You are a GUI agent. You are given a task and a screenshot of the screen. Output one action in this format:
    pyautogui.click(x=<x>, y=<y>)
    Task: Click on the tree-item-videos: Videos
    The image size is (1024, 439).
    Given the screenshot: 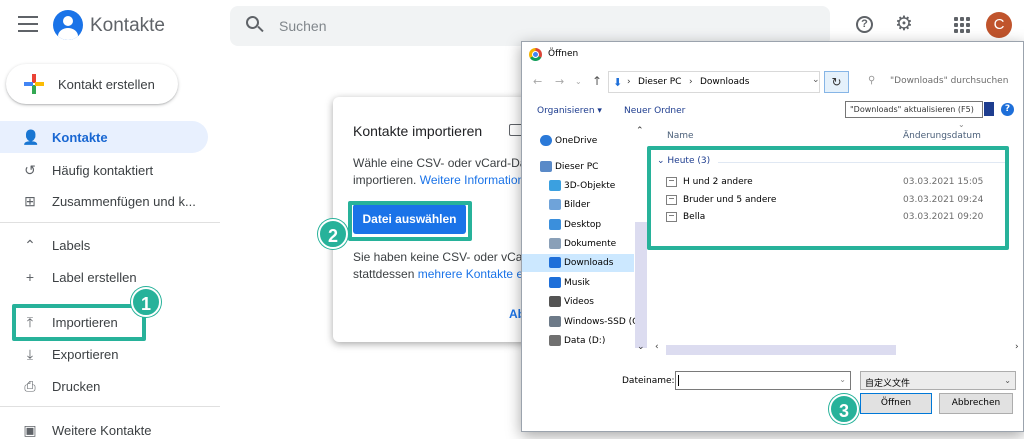 What is the action you would take?
    pyautogui.click(x=578, y=302)
    